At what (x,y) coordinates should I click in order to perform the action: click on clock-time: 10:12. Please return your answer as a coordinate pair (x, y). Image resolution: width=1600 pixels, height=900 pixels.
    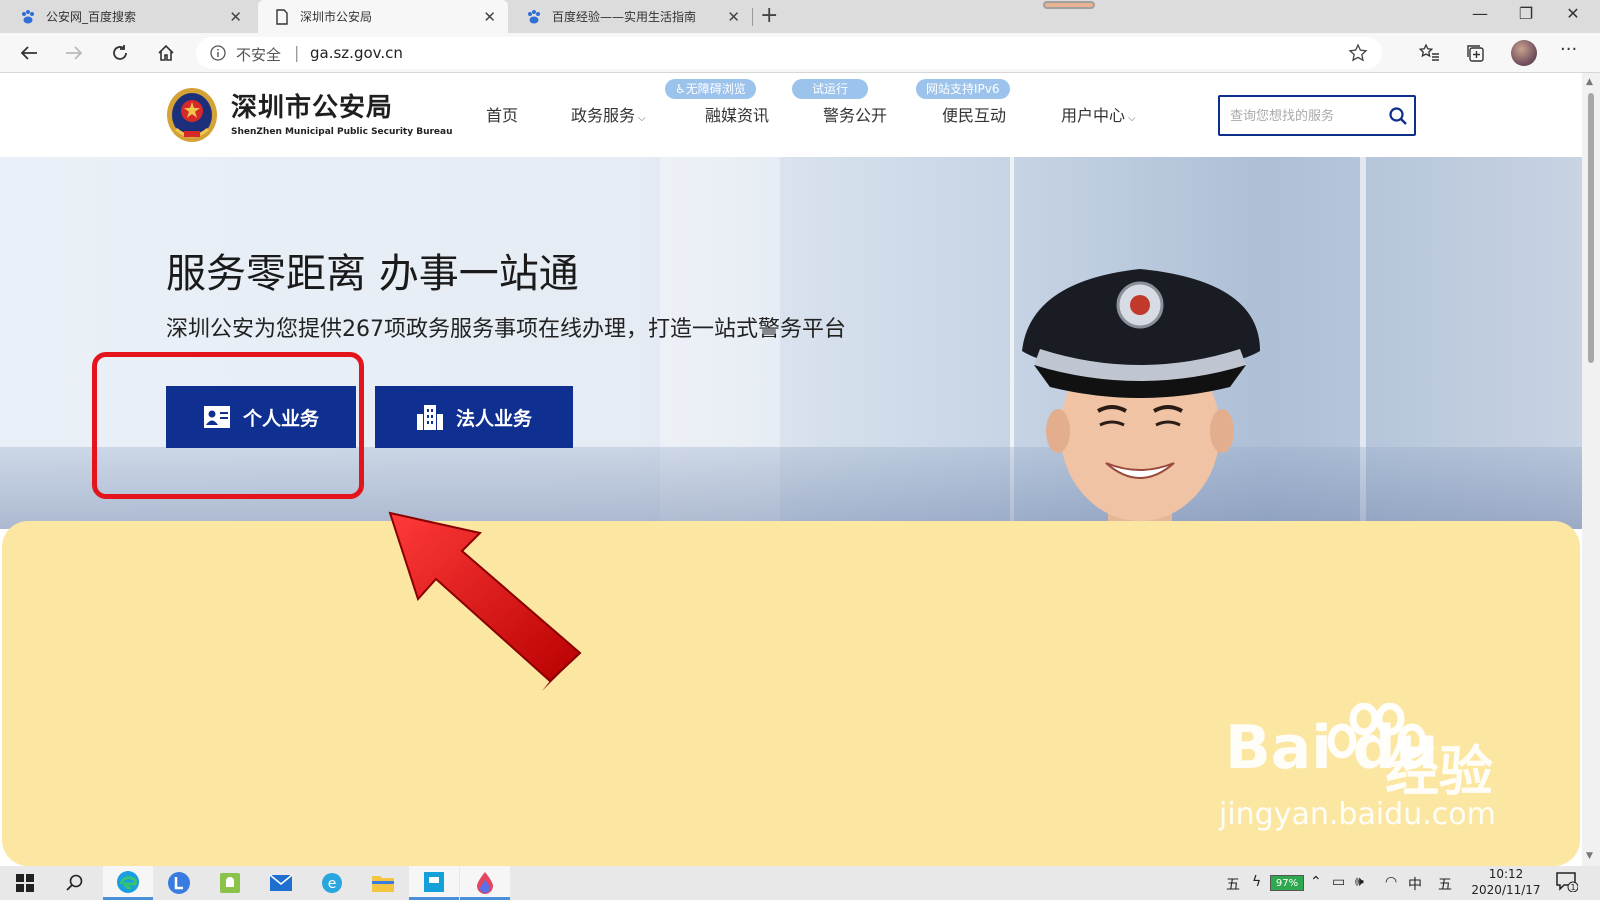
    Looking at the image, I should click on (1506, 874).